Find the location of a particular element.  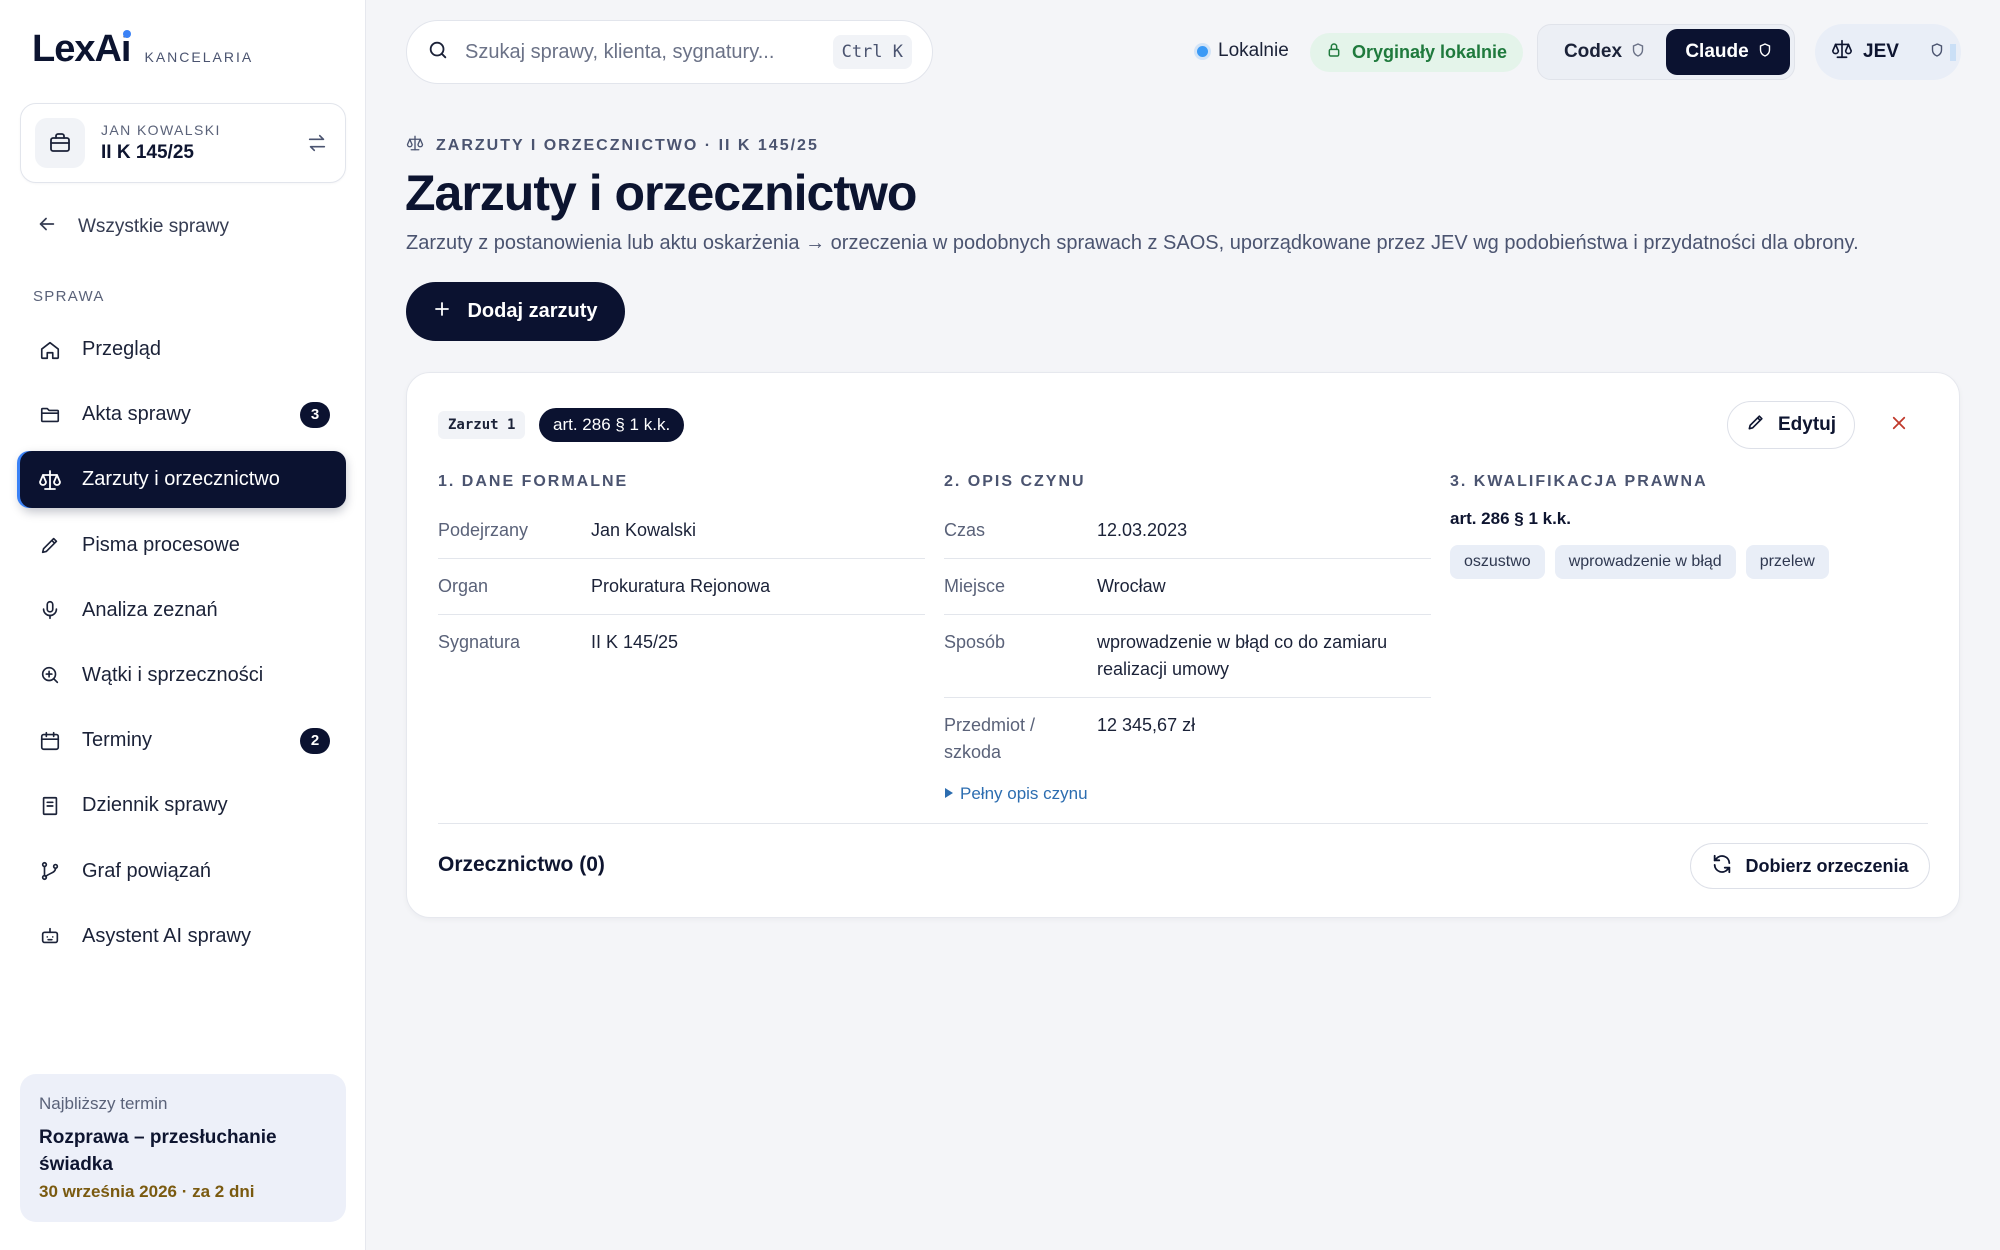

model-switcher: Codex Claude is located at coordinates (1666, 52).